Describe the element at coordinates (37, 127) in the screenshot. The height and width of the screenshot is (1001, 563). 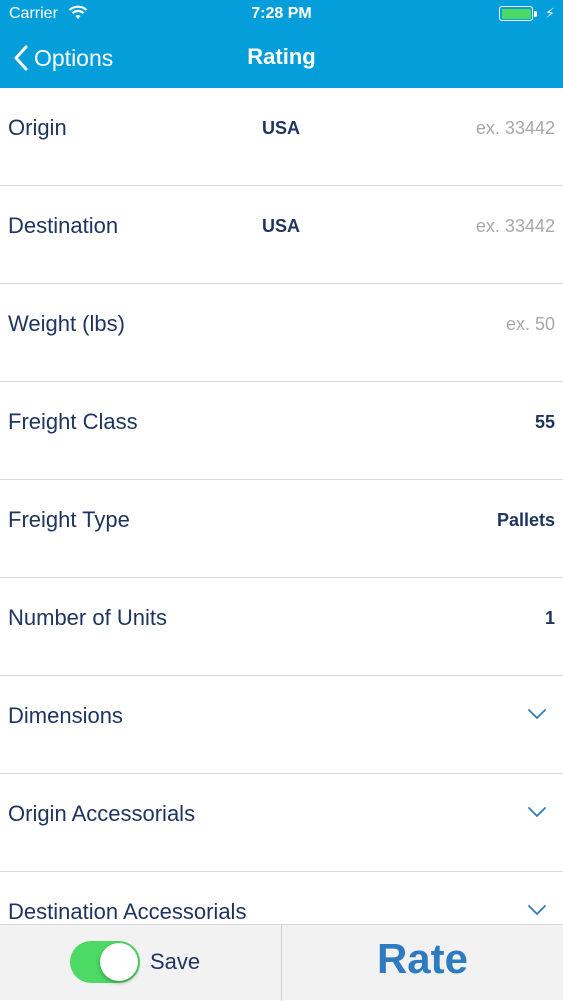
I see `row-label: Origin` at that location.